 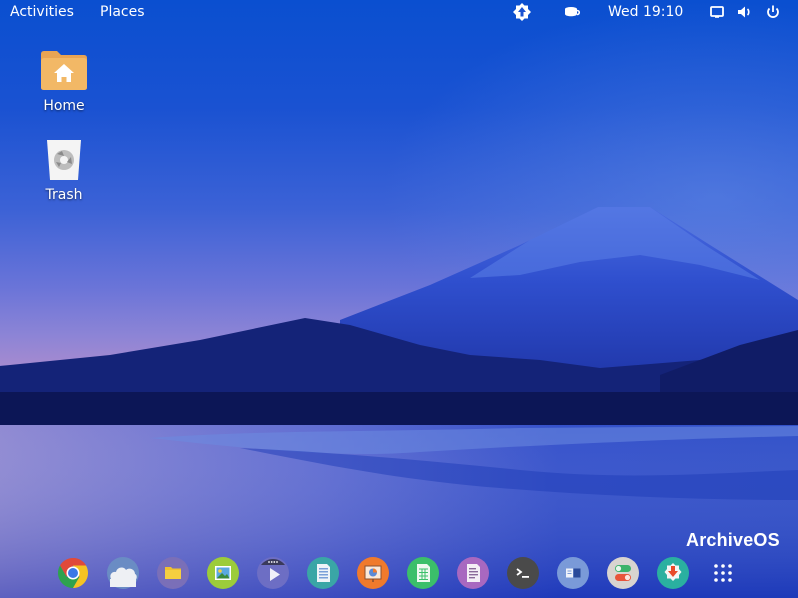 What do you see at coordinates (64, 70) in the screenshot?
I see `home-folder-icon` at bounding box center [64, 70].